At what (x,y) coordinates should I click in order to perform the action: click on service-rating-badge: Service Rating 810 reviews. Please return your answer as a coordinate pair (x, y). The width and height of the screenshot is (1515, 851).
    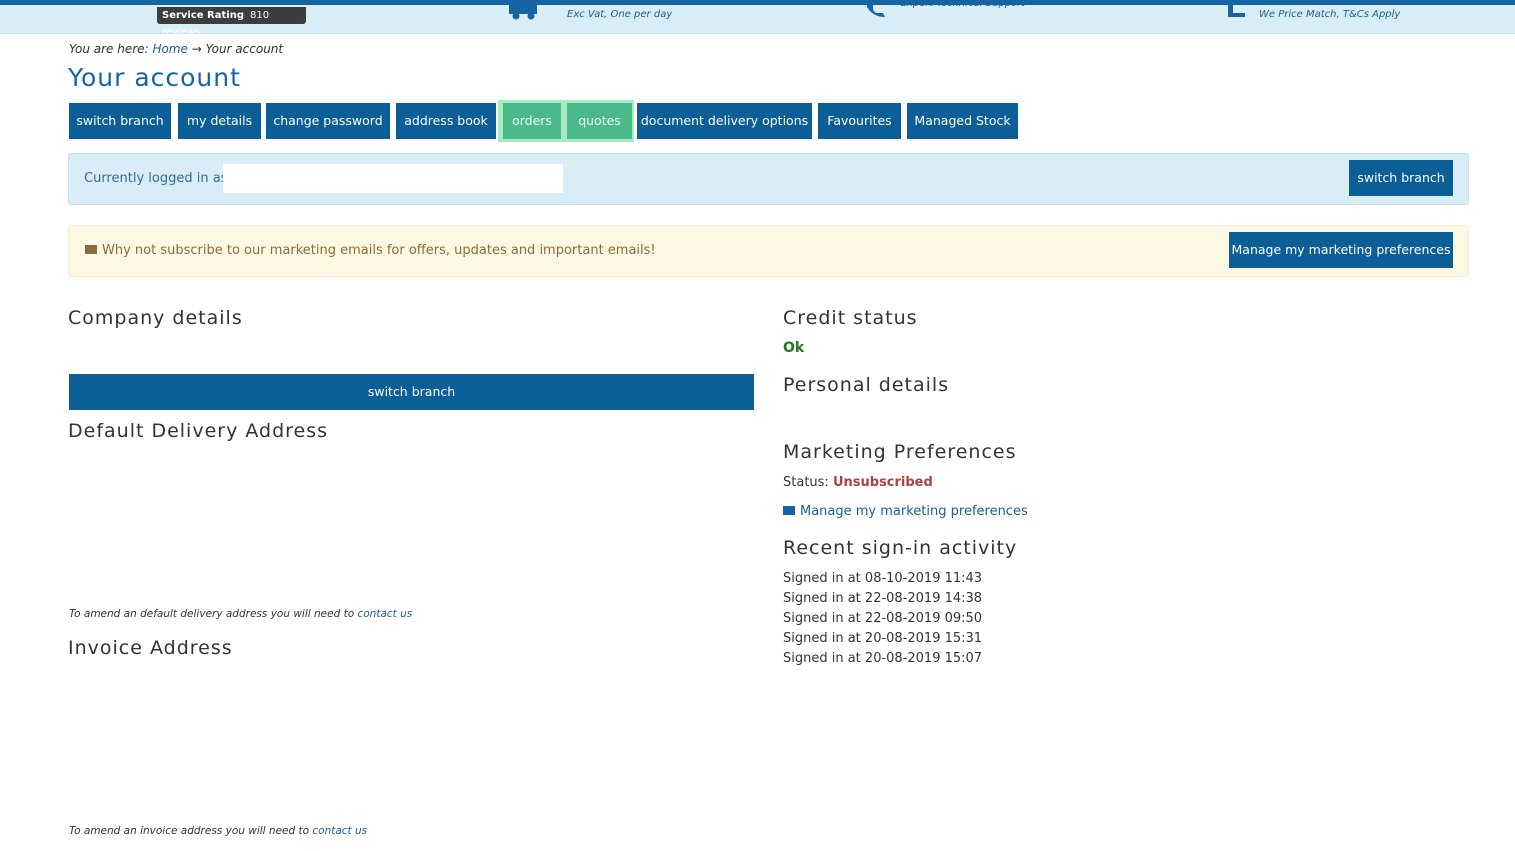
    Looking at the image, I should click on (231, 22).